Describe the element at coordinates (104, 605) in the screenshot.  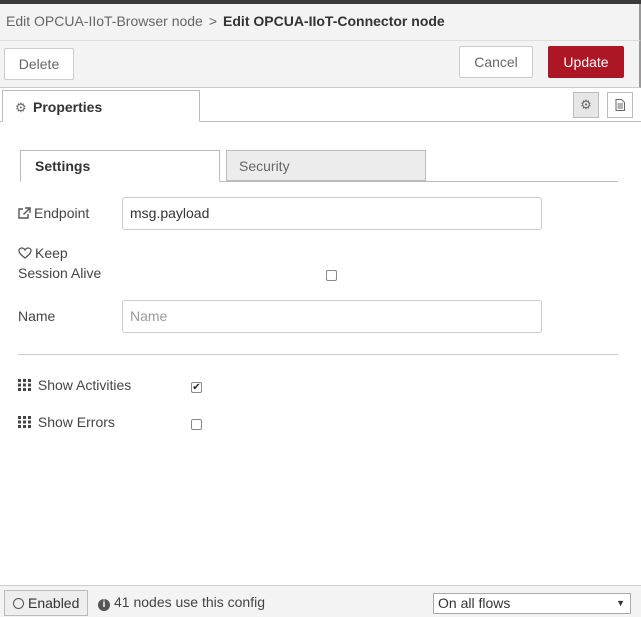
I see `info-icon: i` at that location.